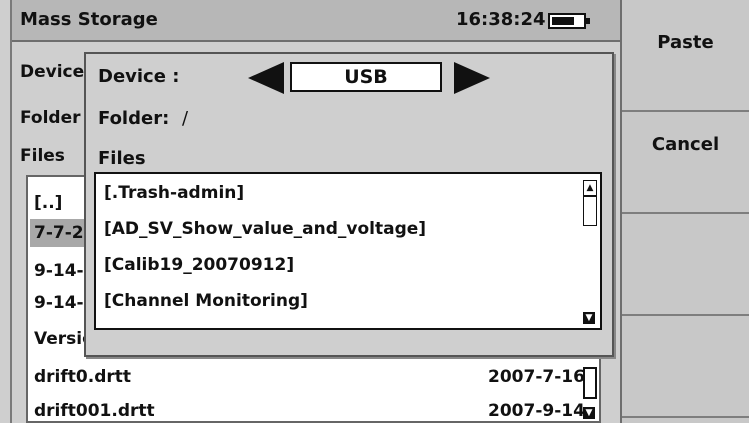 Image resolution: width=749 pixels, height=425 pixels. I want to click on cancel-label: Cancel, so click(685, 144).